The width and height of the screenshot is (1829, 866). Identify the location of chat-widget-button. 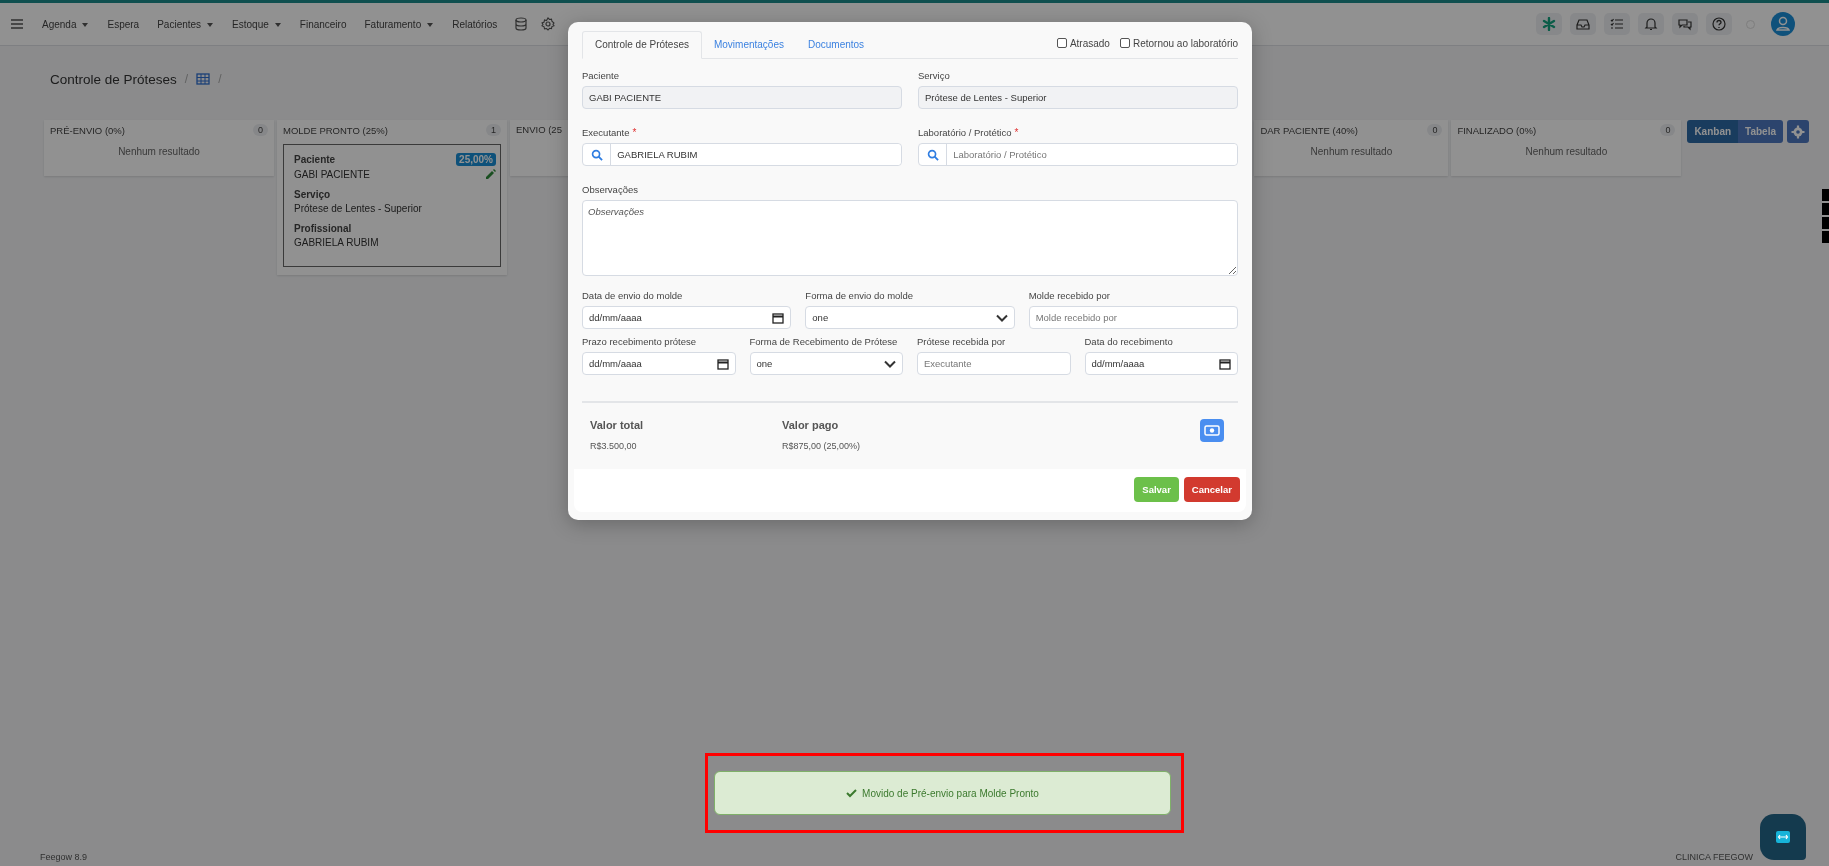
(1783, 837).